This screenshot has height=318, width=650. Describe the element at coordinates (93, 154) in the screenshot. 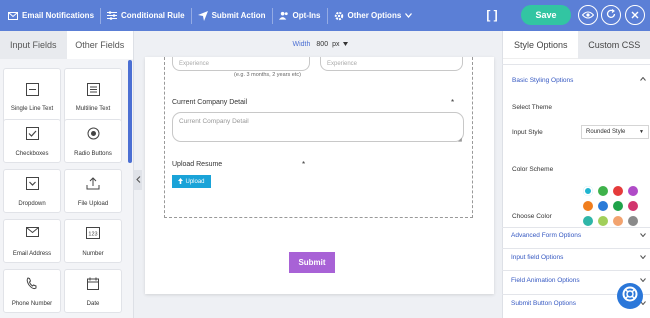

I see `field-label: Radio Buttons` at that location.